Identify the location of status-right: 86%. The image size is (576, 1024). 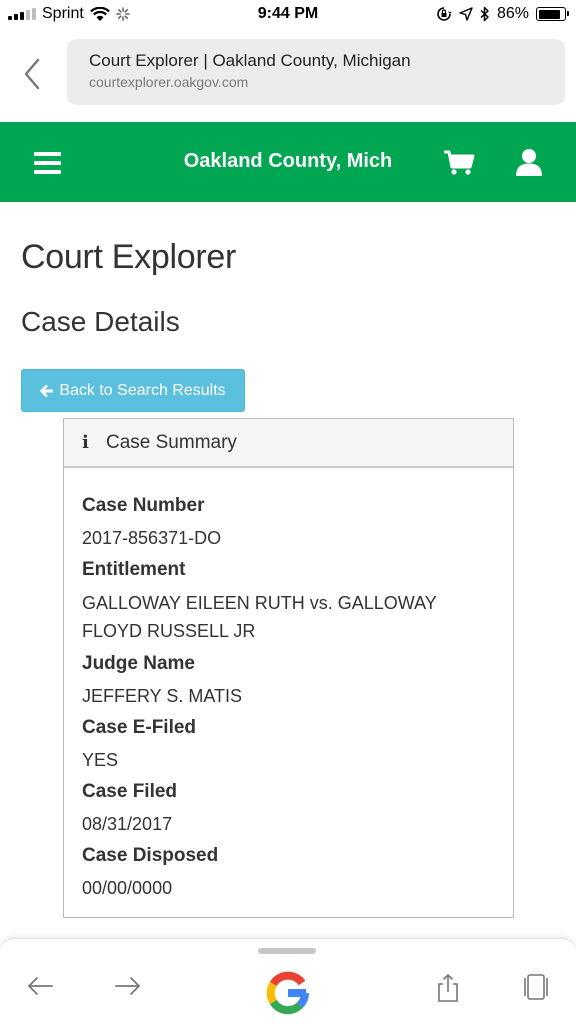
(502, 14).